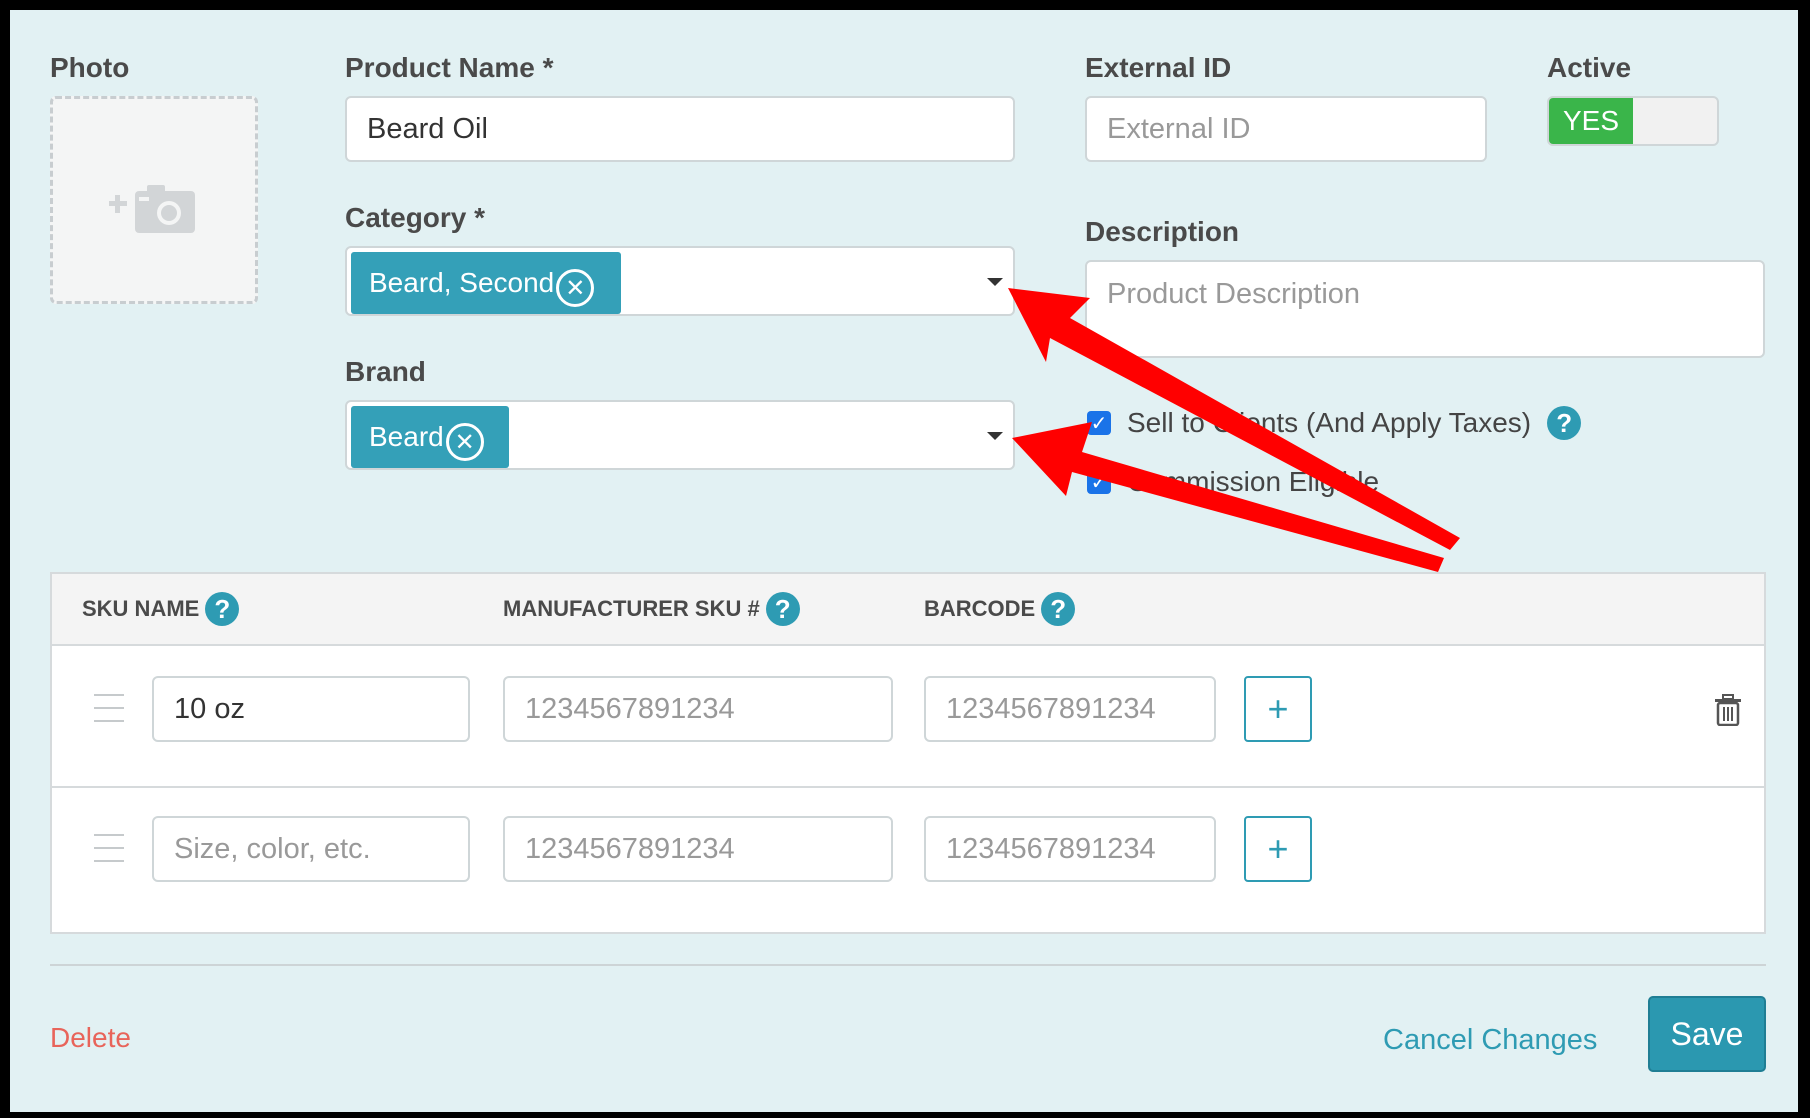  I want to click on cancel-changes-link: Cancel Changes, so click(1490, 1040).